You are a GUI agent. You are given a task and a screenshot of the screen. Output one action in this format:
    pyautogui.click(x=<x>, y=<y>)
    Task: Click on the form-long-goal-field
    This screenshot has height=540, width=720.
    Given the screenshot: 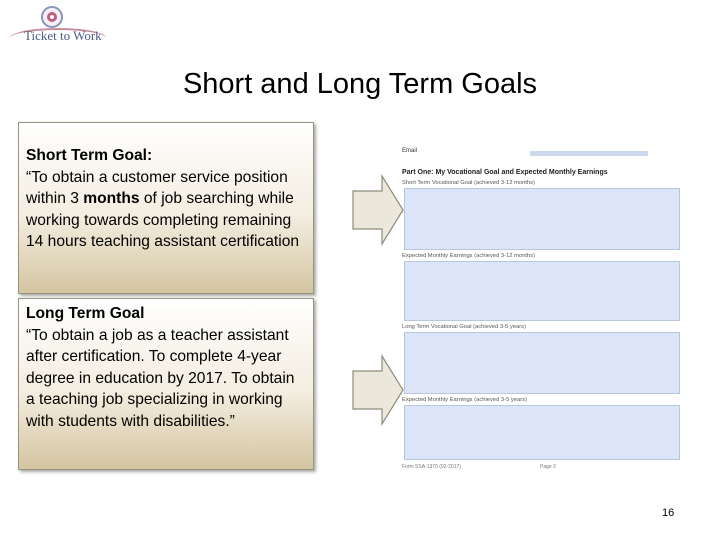 What is the action you would take?
    pyautogui.click(x=542, y=363)
    